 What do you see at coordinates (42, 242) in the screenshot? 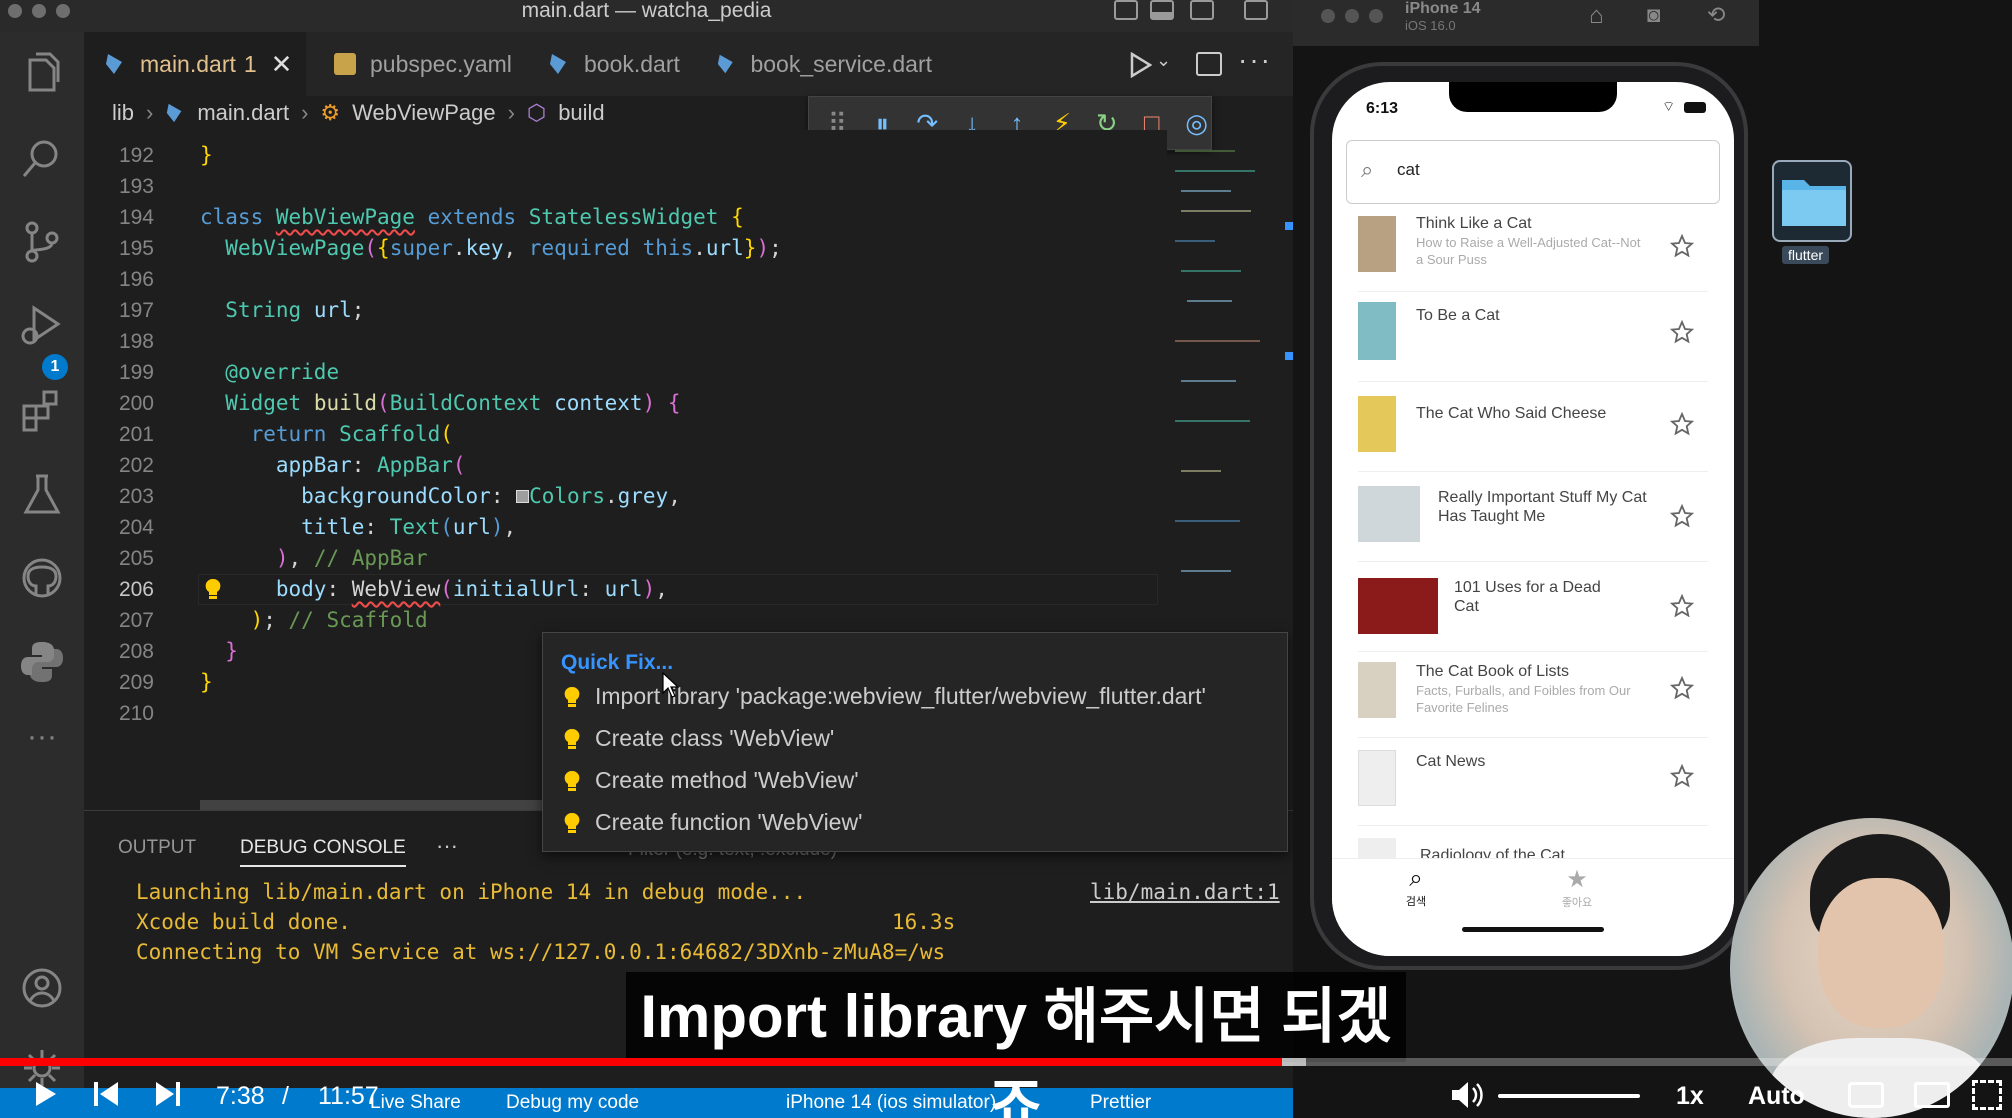
I see `source-control-icon` at bounding box center [42, 242].